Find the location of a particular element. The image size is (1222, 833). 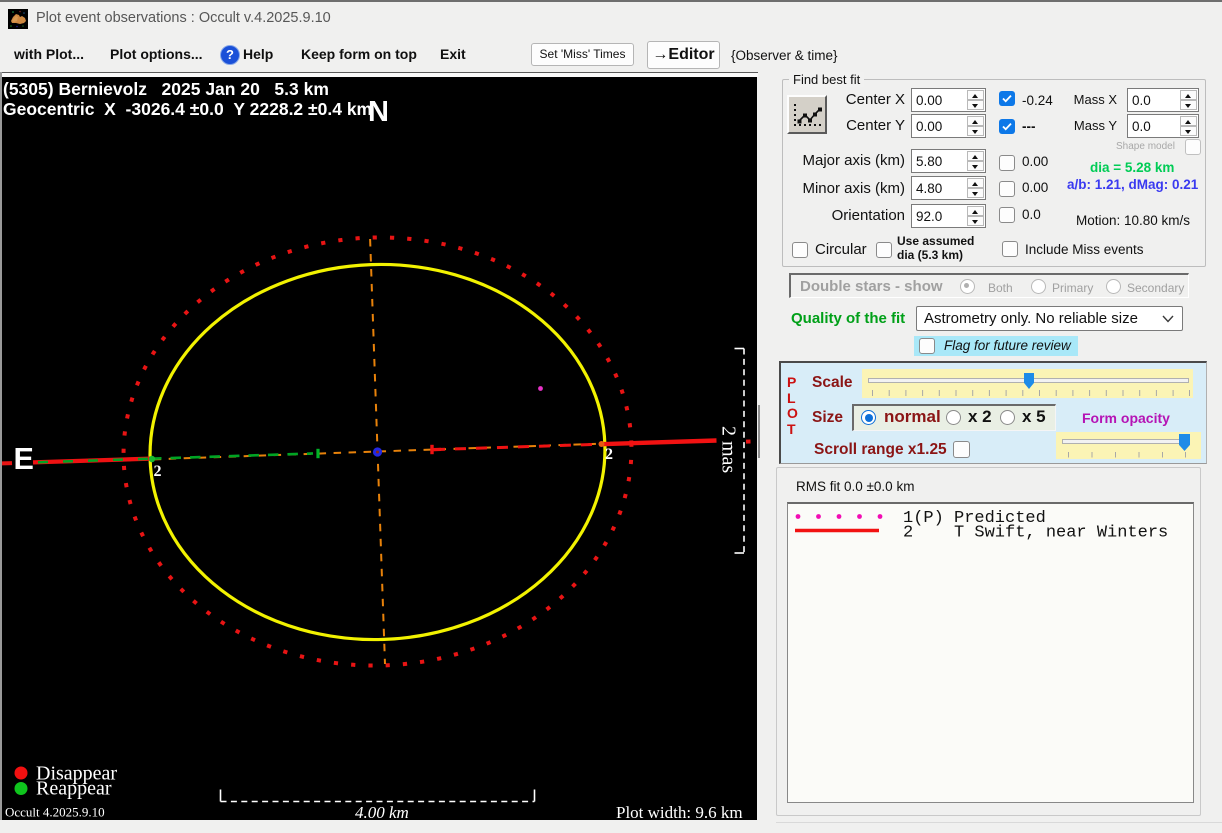

svg-text: N is located at coordinates (378, 112).